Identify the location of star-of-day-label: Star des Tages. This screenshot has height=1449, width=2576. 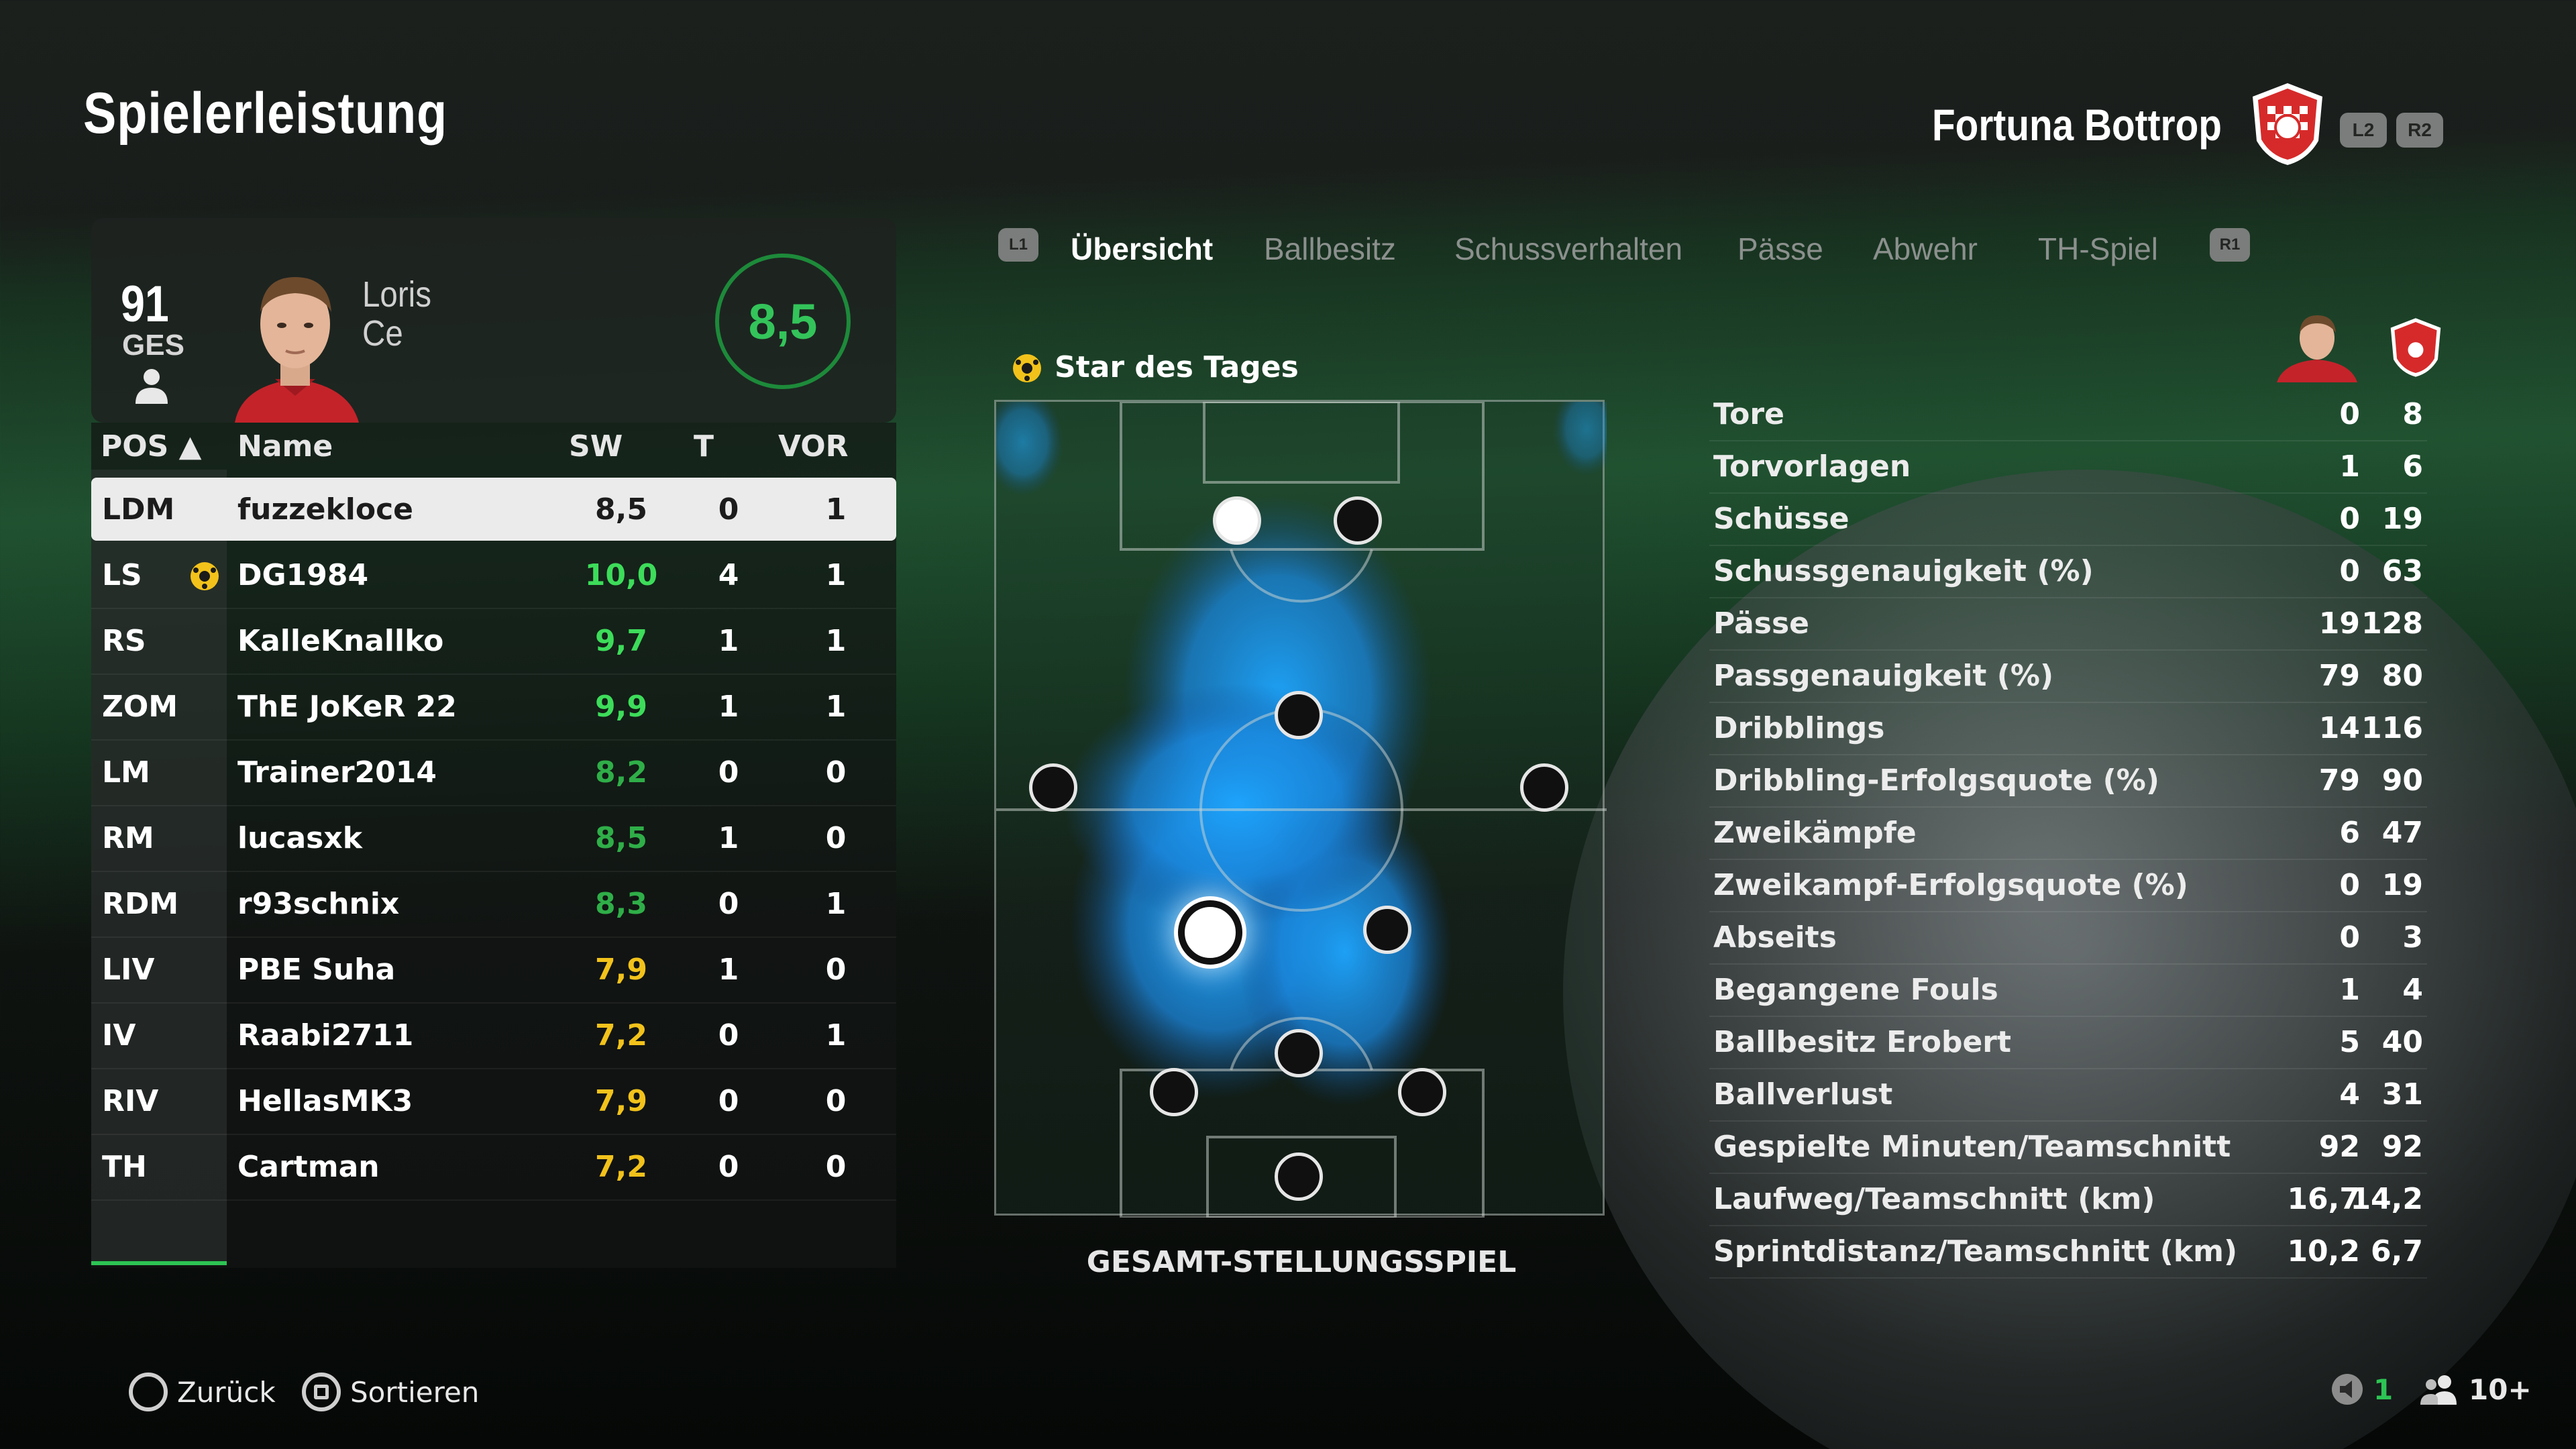
(1177, 367).